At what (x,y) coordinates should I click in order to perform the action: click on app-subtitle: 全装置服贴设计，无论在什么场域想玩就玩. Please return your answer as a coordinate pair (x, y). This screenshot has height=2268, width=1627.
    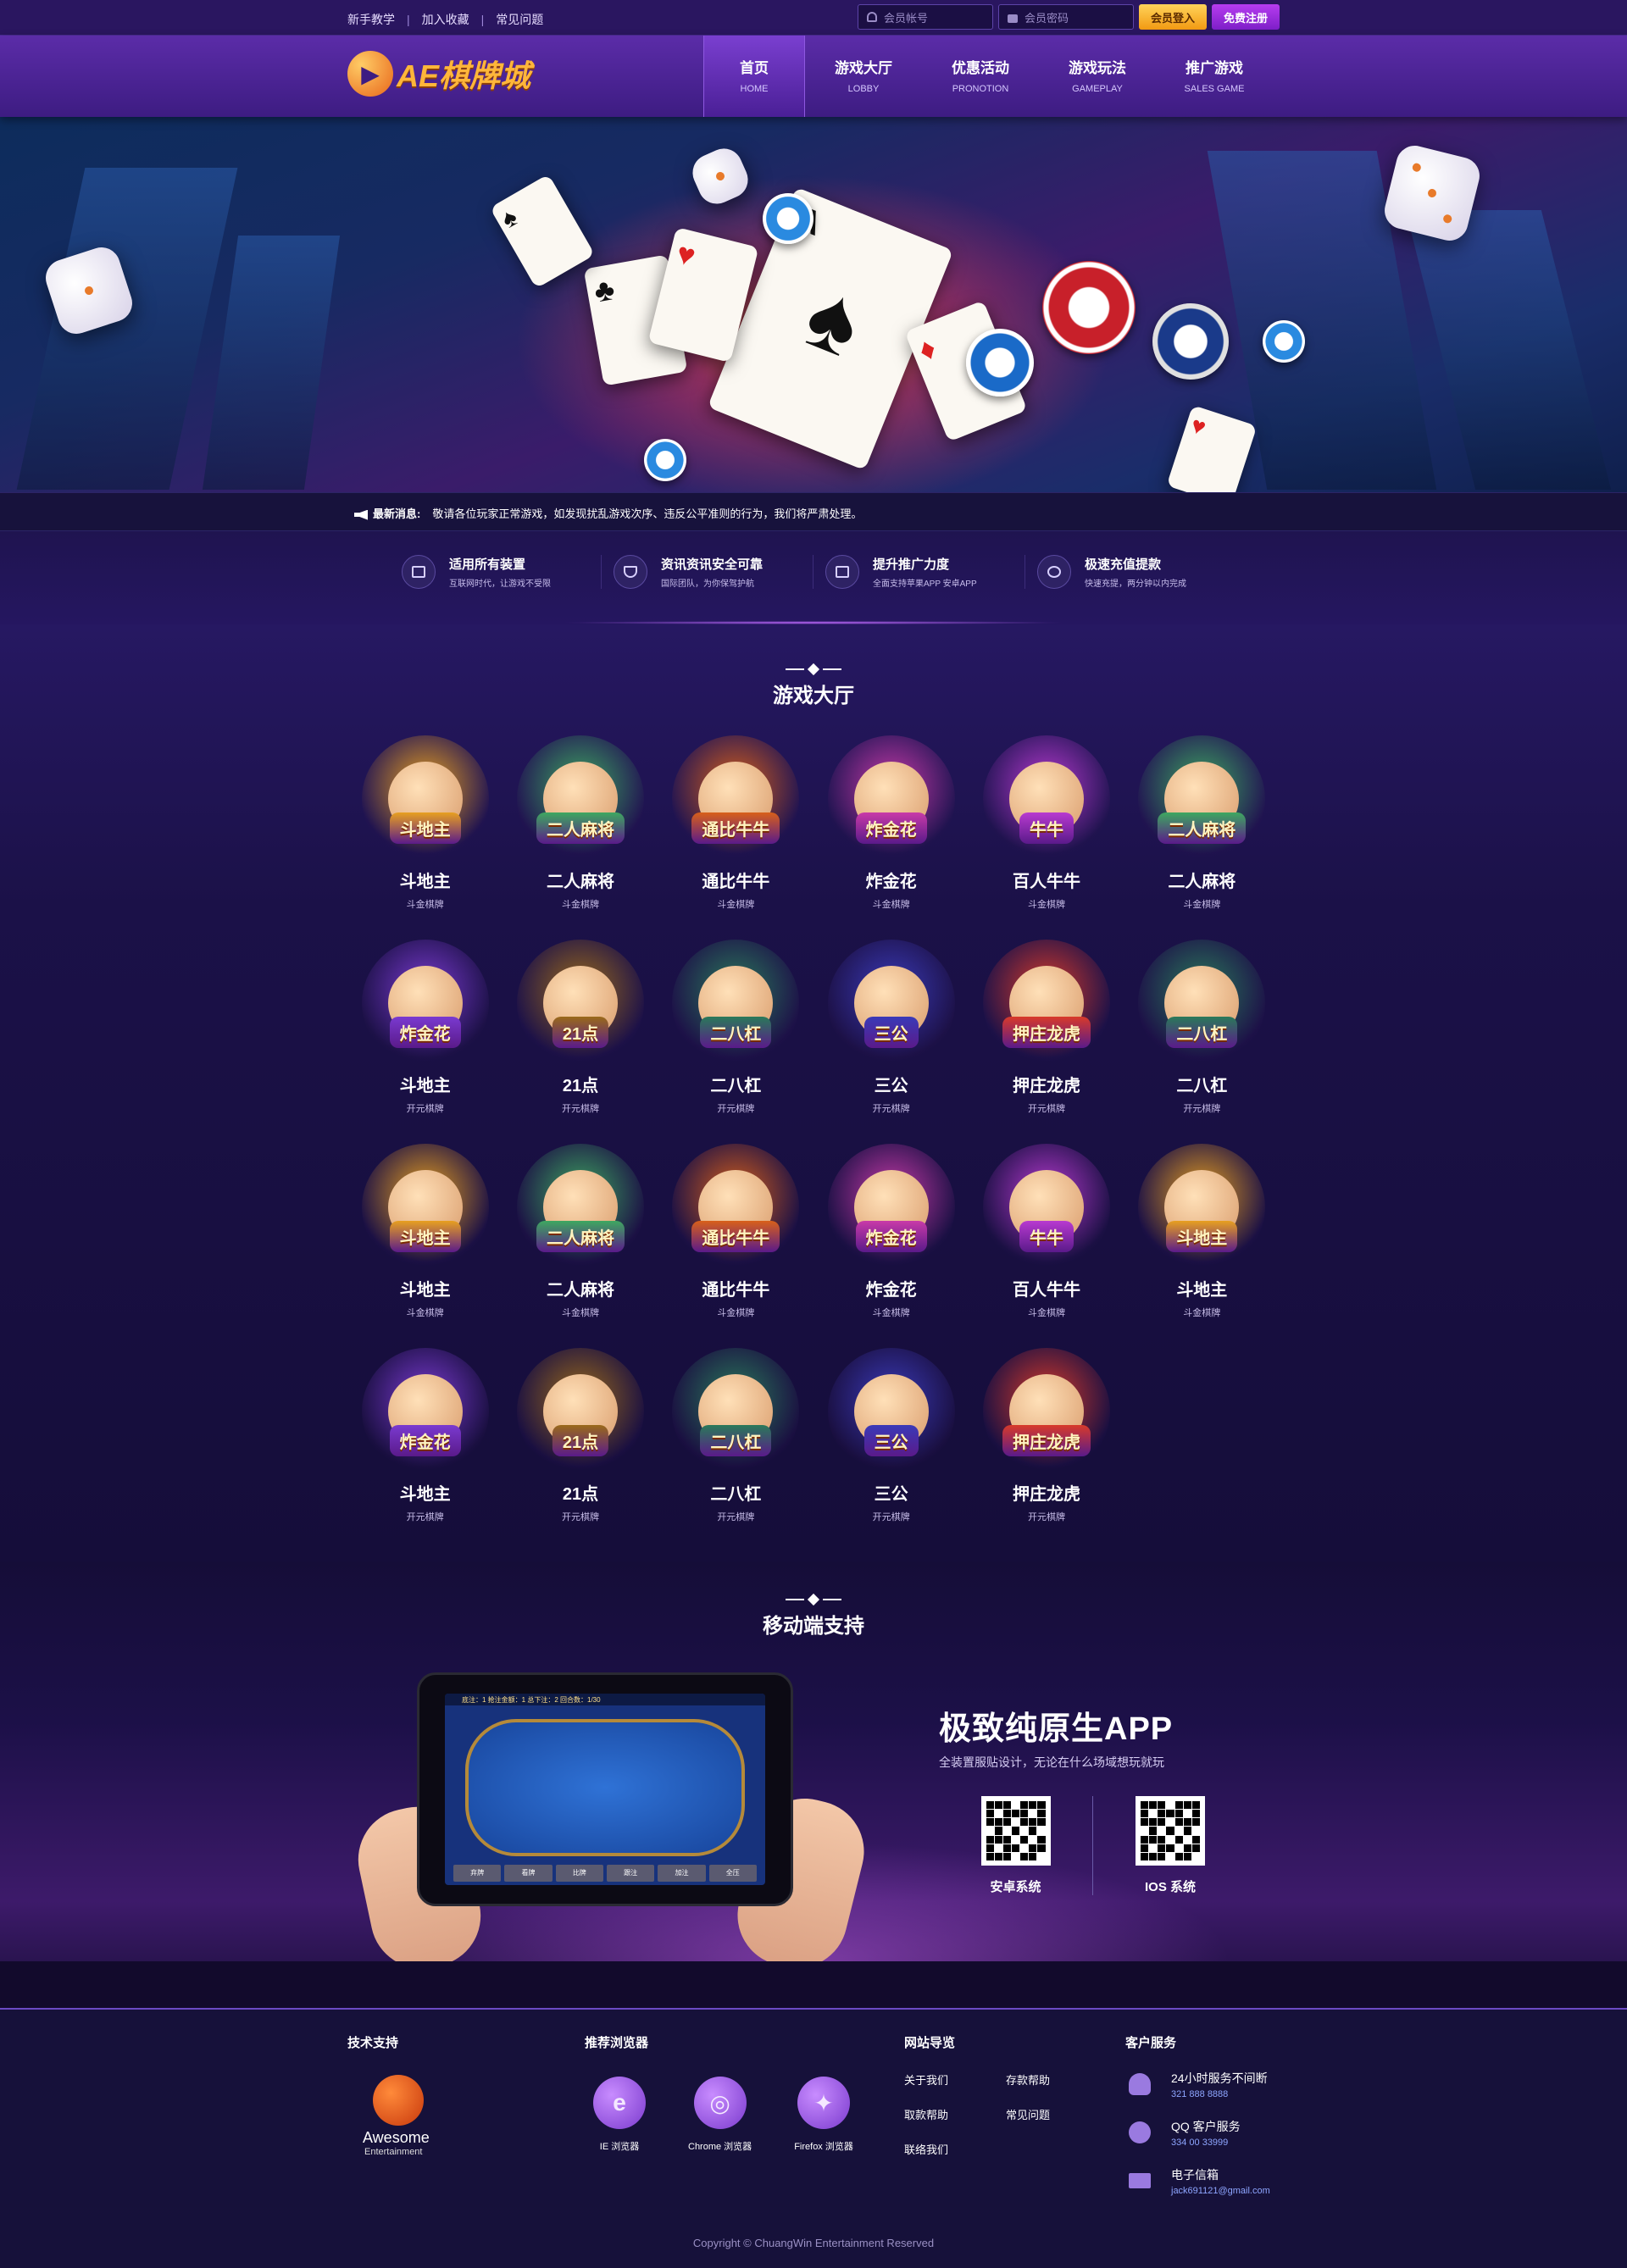
    Looking at the image, I should click on (1052, 1762).